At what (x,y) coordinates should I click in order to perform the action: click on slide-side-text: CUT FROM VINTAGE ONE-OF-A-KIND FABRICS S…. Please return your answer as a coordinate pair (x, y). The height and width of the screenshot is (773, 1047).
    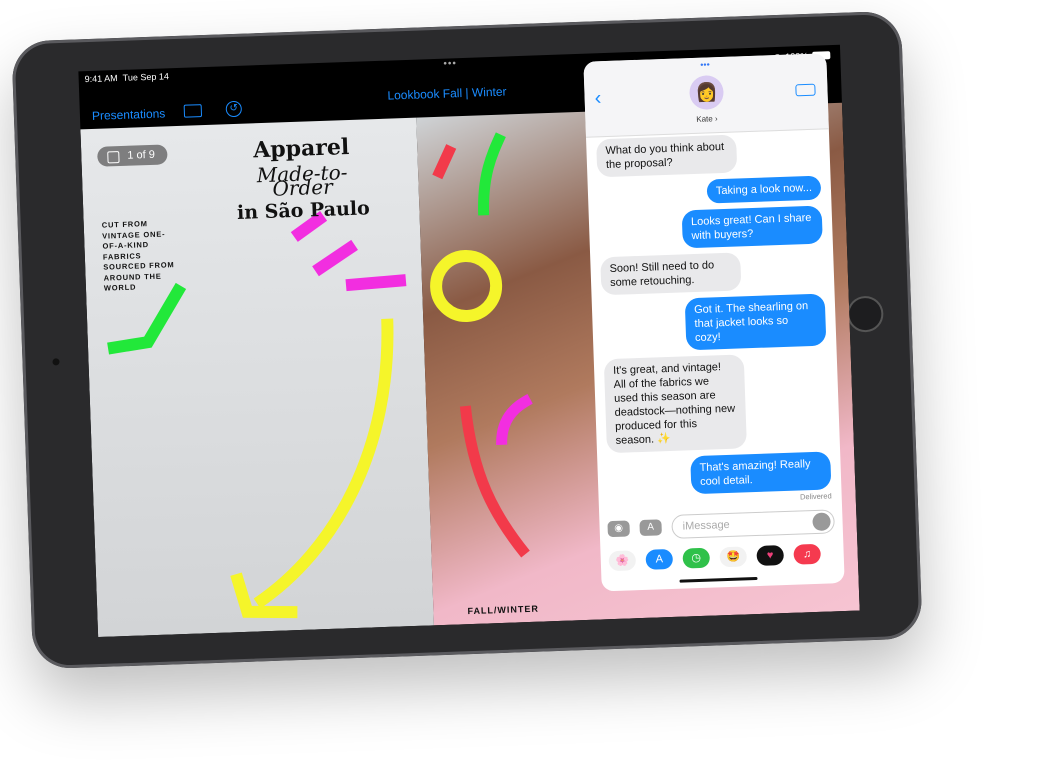
    Looking at the image, I should click on (138, 256).